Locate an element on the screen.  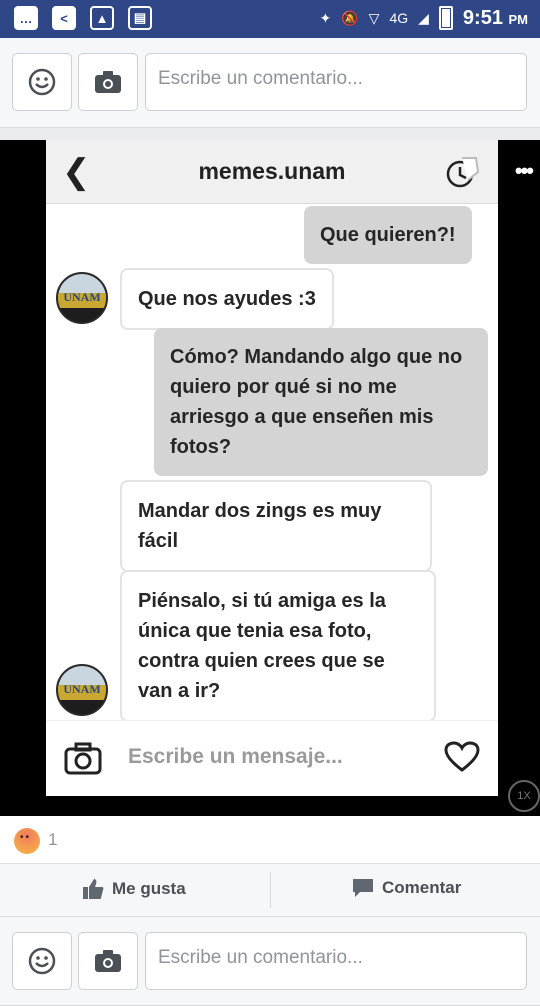
signal-icon: ◢ is located at coordinates (423, 17).